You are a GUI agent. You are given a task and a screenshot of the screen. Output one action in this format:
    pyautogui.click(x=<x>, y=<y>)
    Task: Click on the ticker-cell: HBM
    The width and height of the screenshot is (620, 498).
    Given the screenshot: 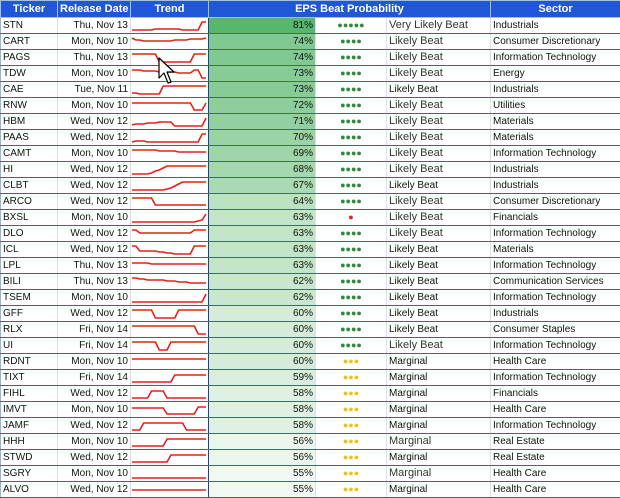 What is the action you would take?
    pyautogui.click(x=29, y=122)
    